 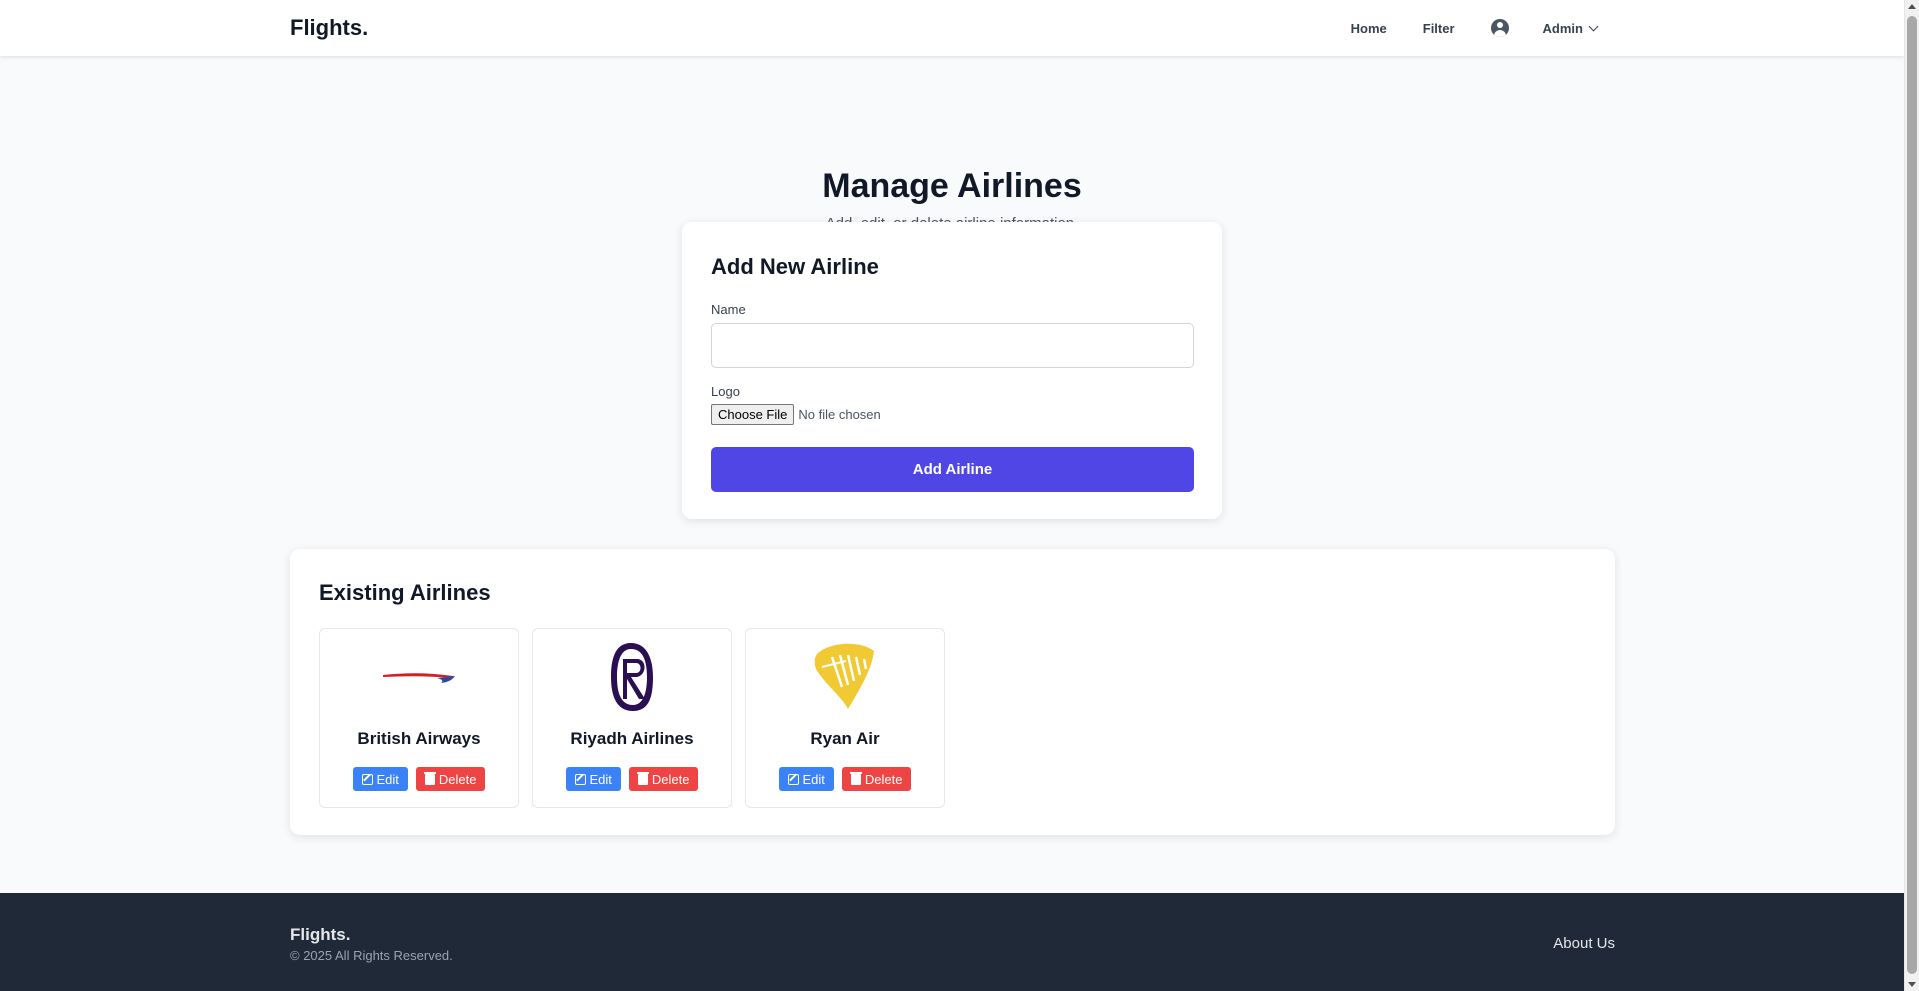 What do you see at coordinates (845, 718) in the screenshot?
I see `airline-card: Ryan Air Edit Delete` at bounding box center [845, 718].